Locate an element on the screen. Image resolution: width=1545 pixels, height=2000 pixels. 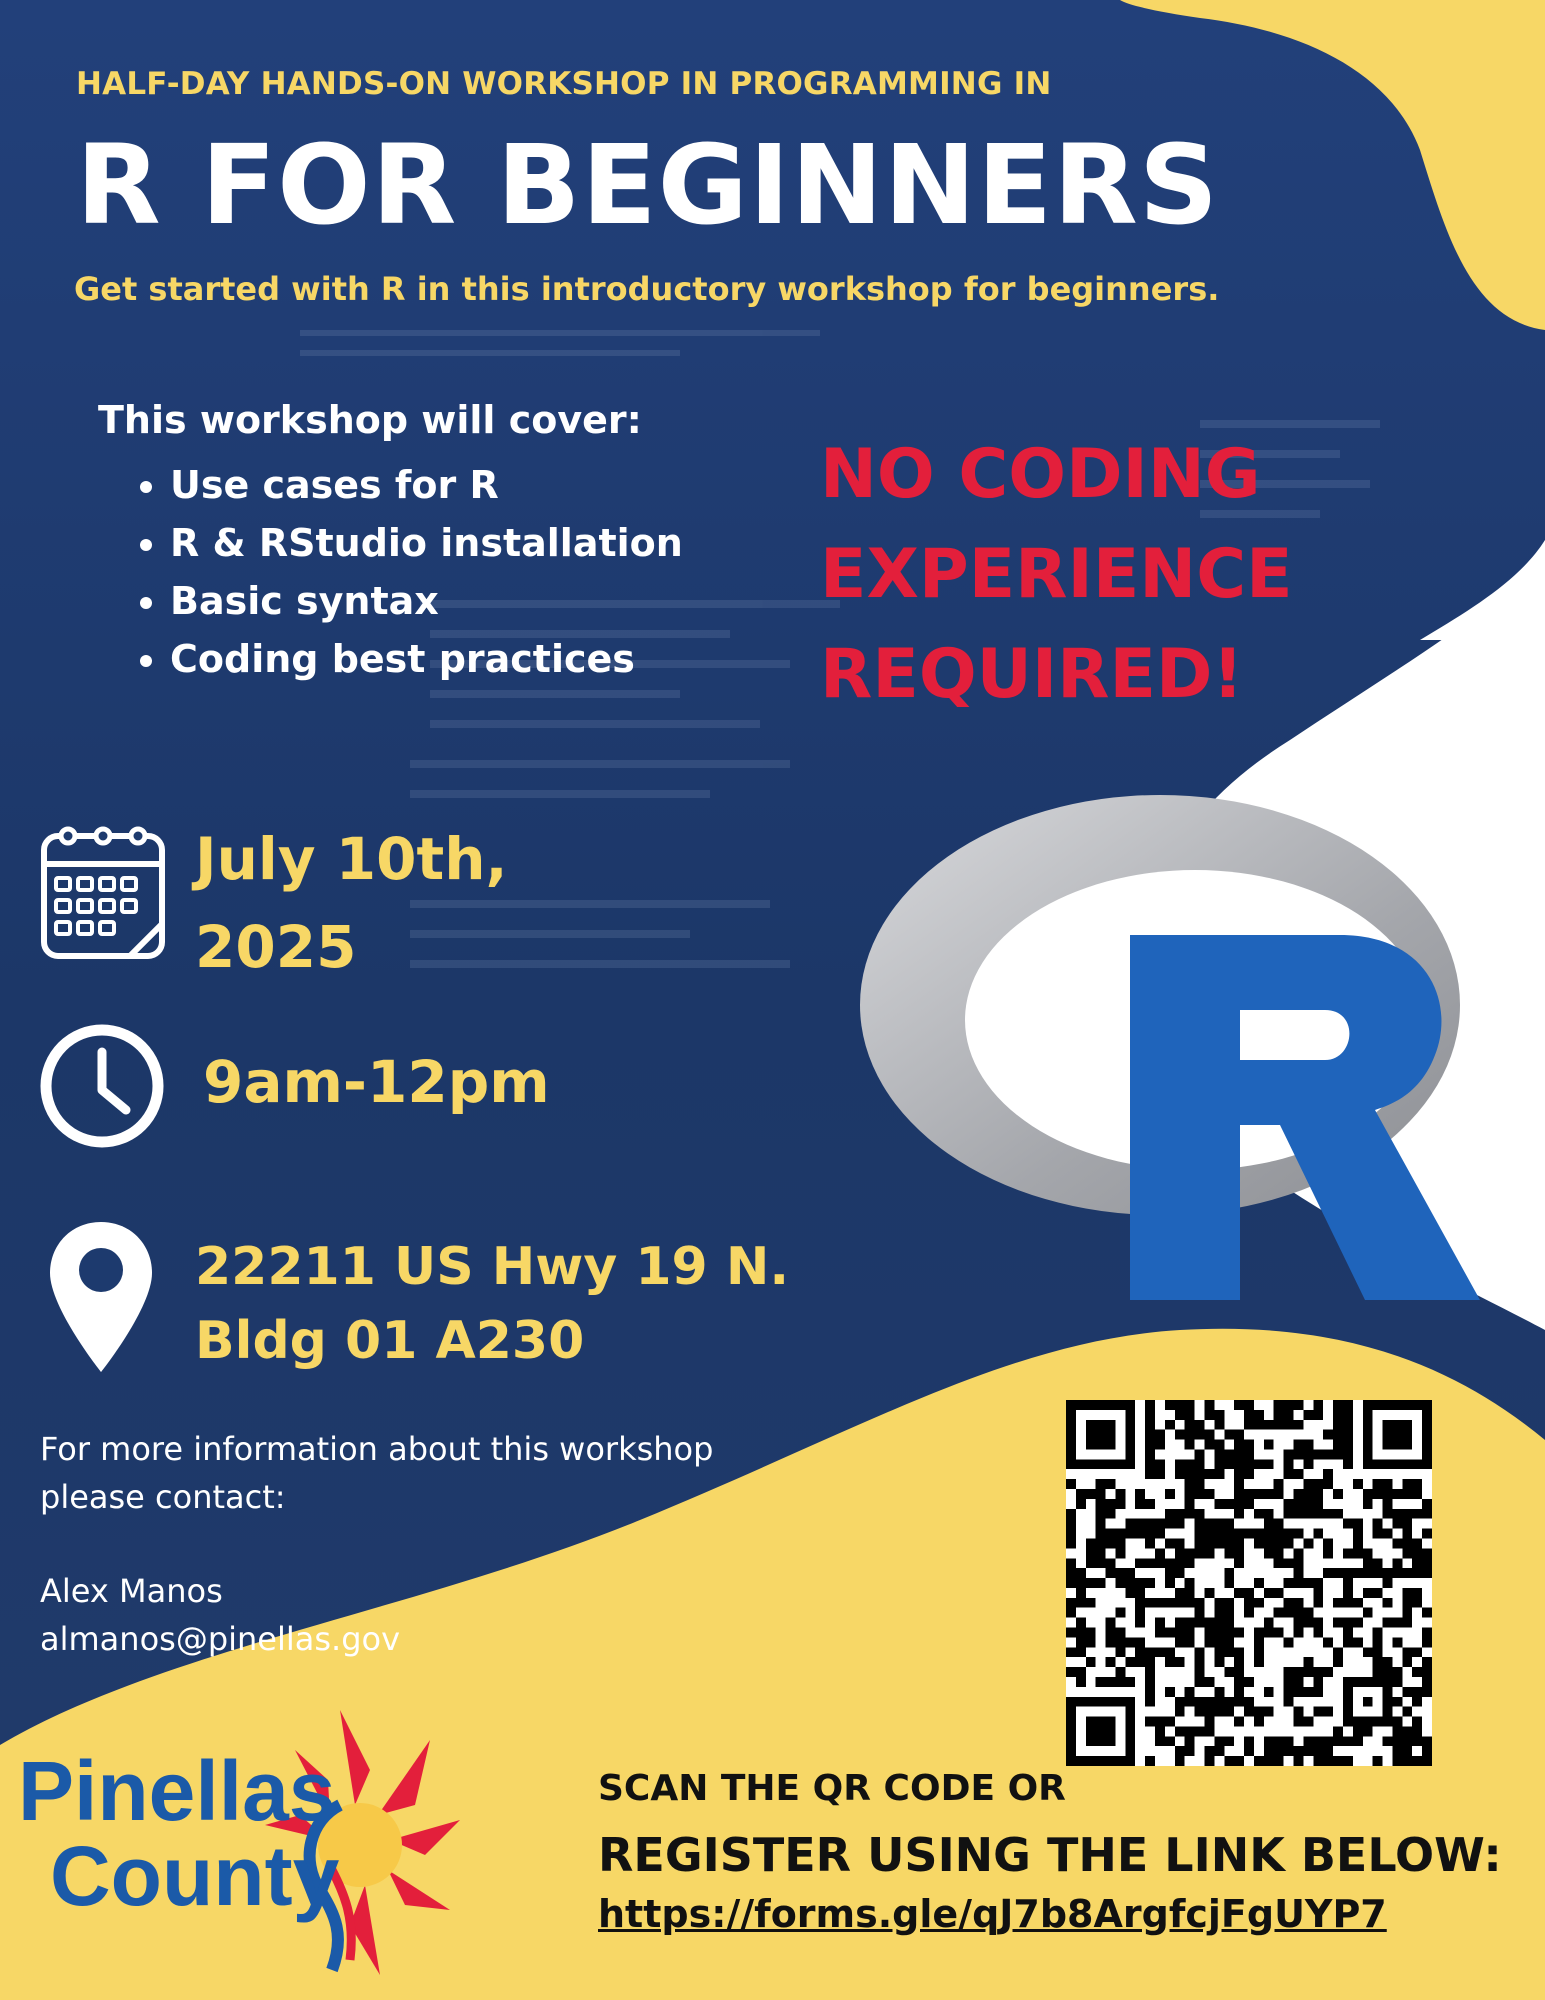
event-address: 22211 US Hwy 19 N. Bldg 01 A230 is located at coordinates (492, 1304).